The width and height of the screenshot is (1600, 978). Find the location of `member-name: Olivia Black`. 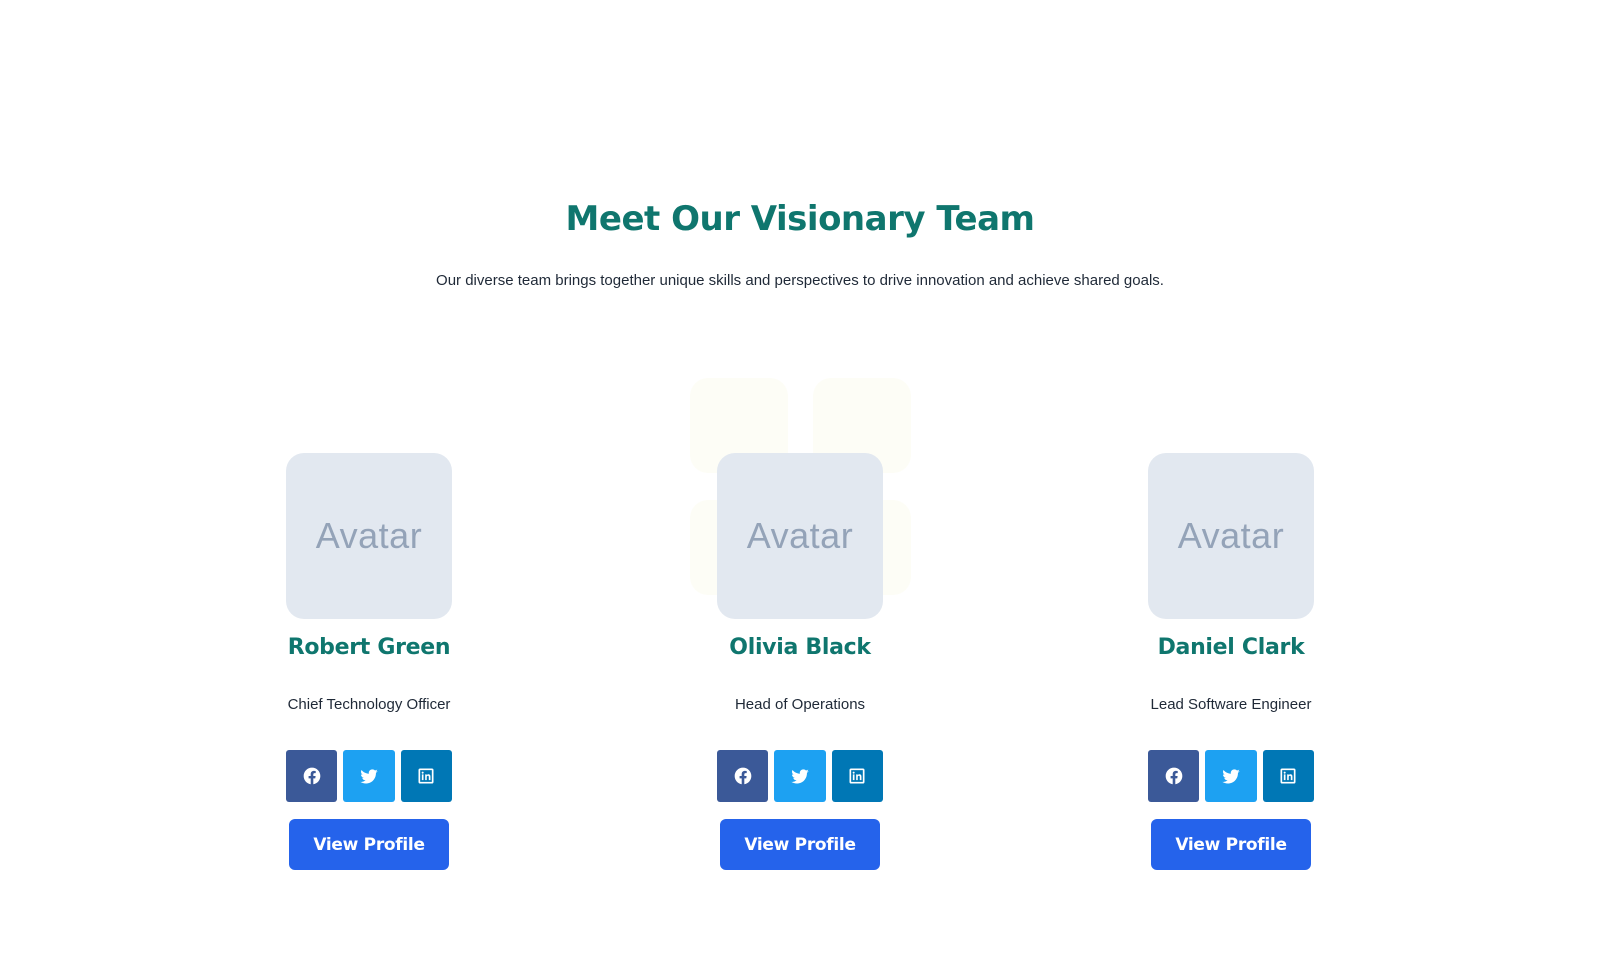

member-name: Olivia Black is located at coordinates (800, 647).